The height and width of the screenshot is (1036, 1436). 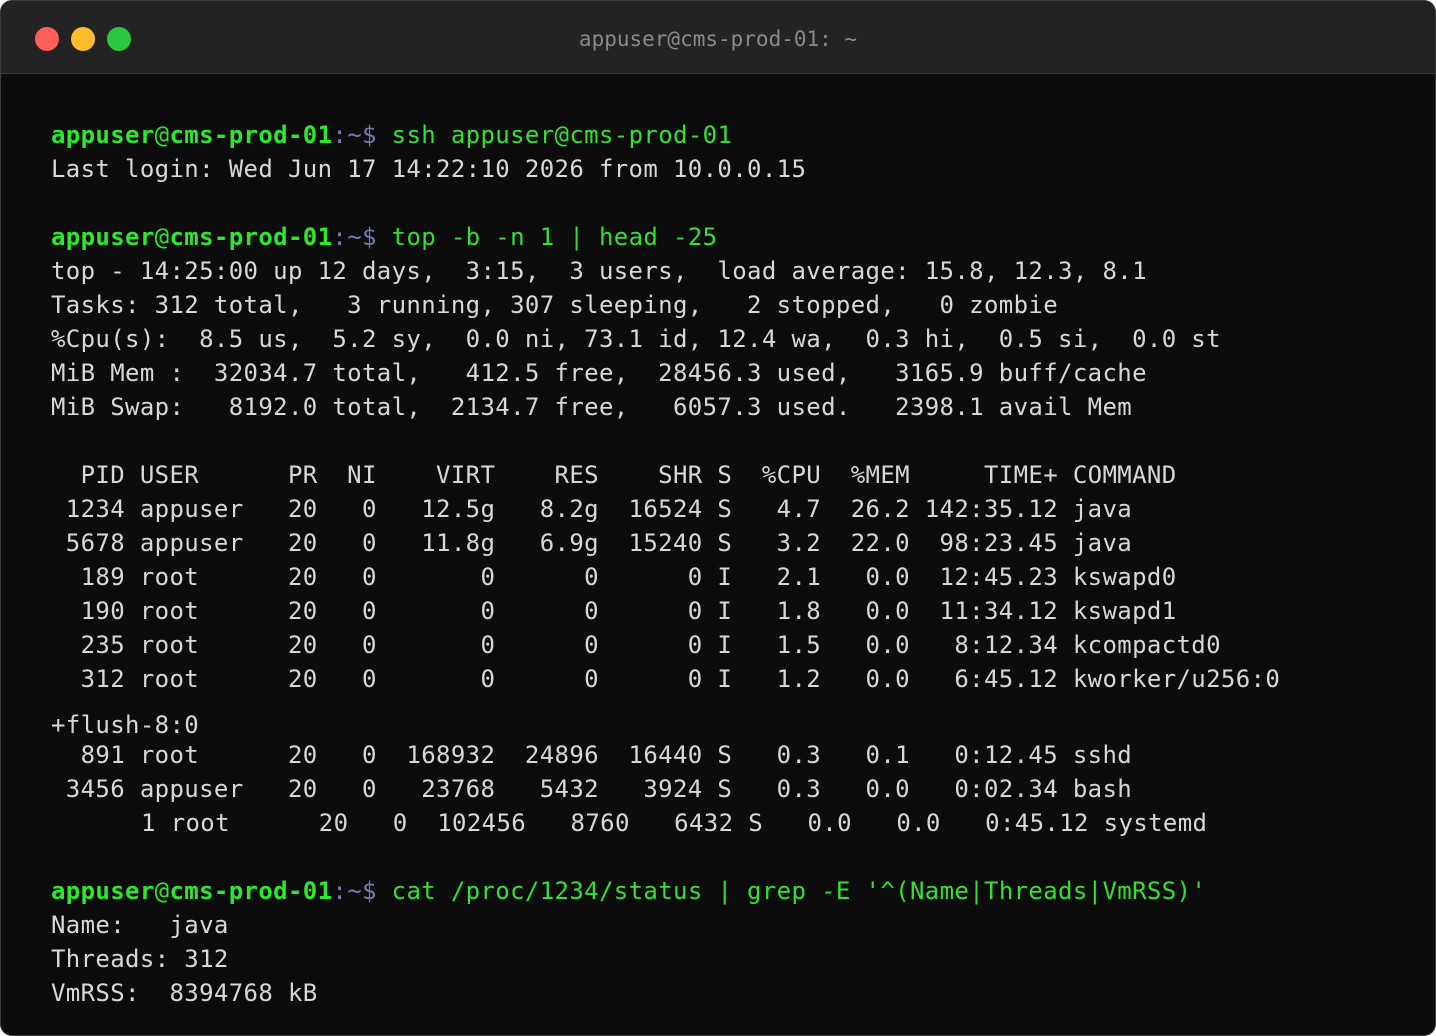 I want to click on command-text: ssh appuser@cms-prod-01, so click(x=562, y=135).